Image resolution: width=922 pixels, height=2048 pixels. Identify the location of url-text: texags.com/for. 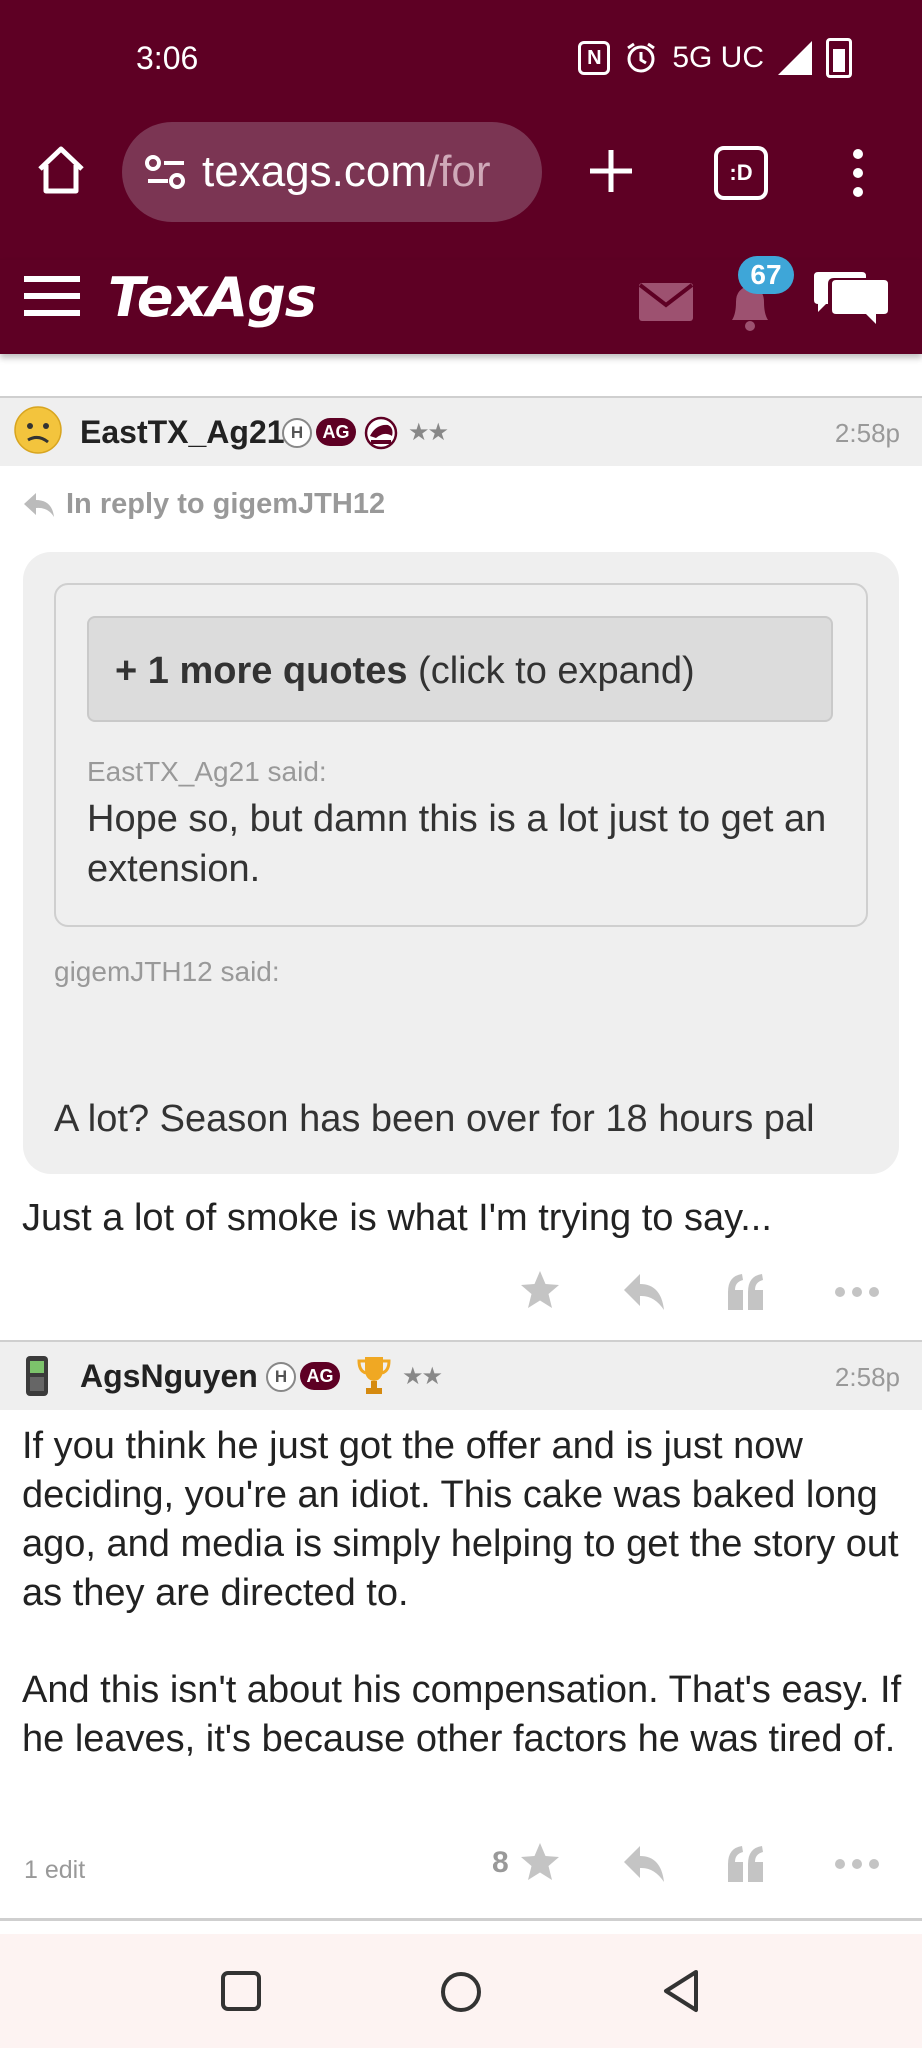
(362, 172).